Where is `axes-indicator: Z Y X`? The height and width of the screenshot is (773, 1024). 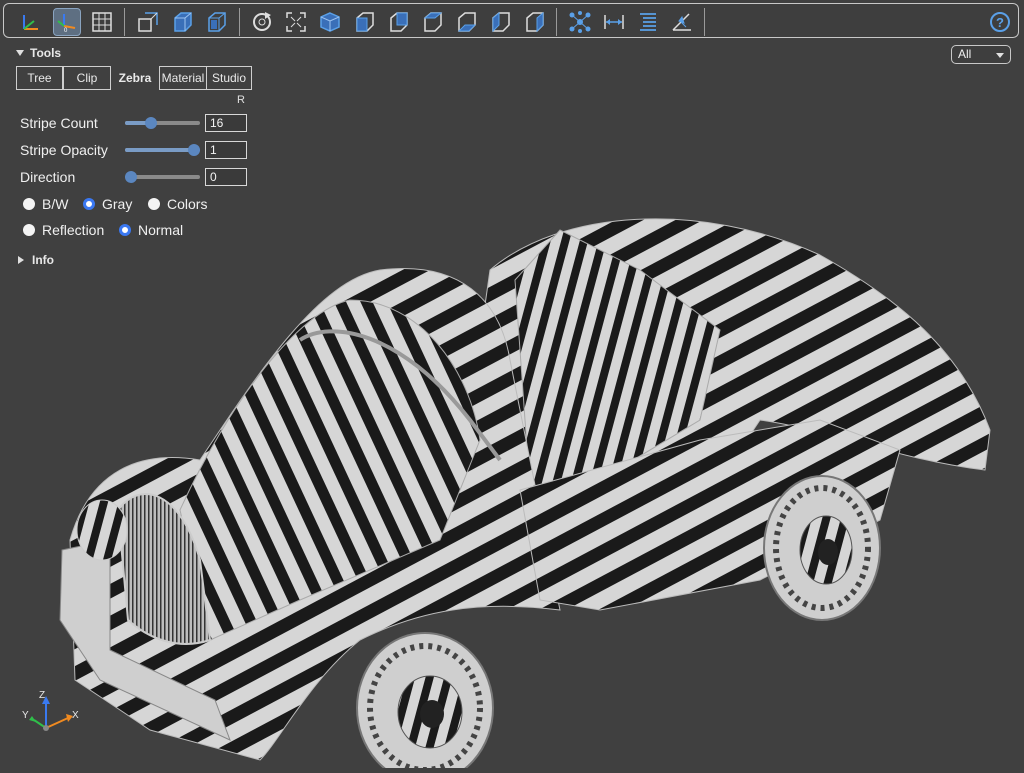 axes-indicator: Z Y X is located at coordinates (55, 715).